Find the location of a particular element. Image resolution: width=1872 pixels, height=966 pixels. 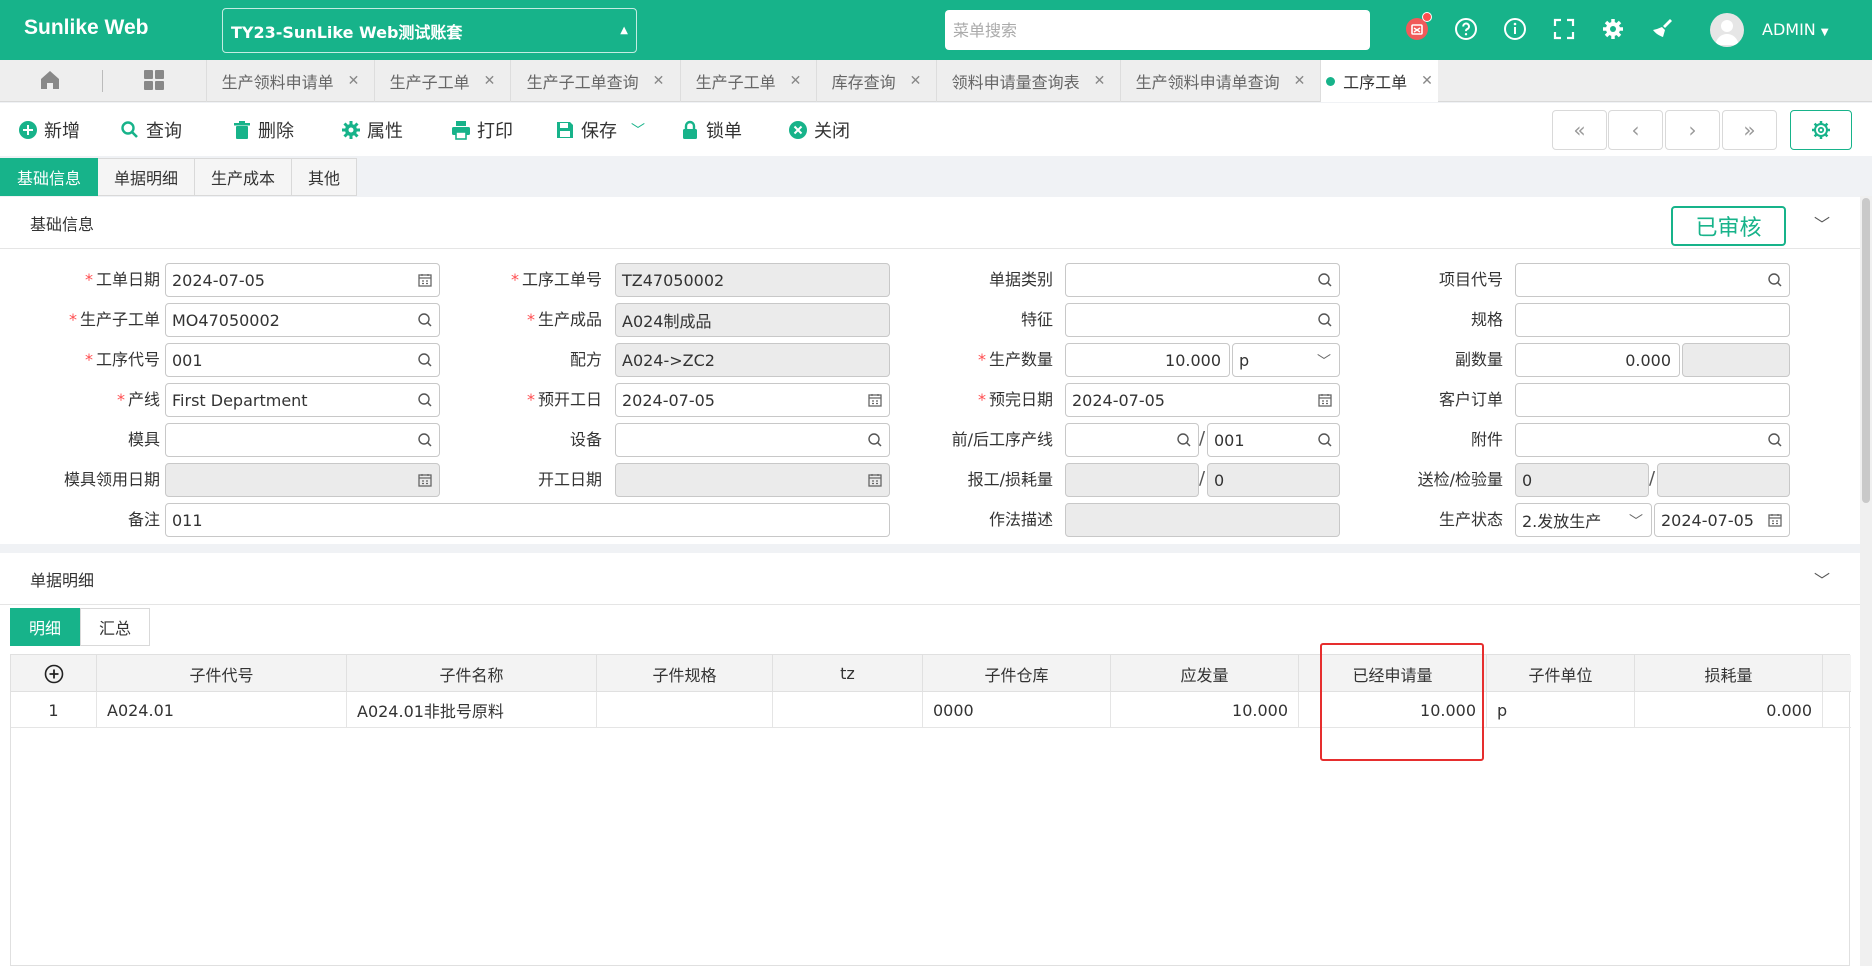

tab-inventory-query: 库存查询 ✕ is located at coordinates (876, 81).